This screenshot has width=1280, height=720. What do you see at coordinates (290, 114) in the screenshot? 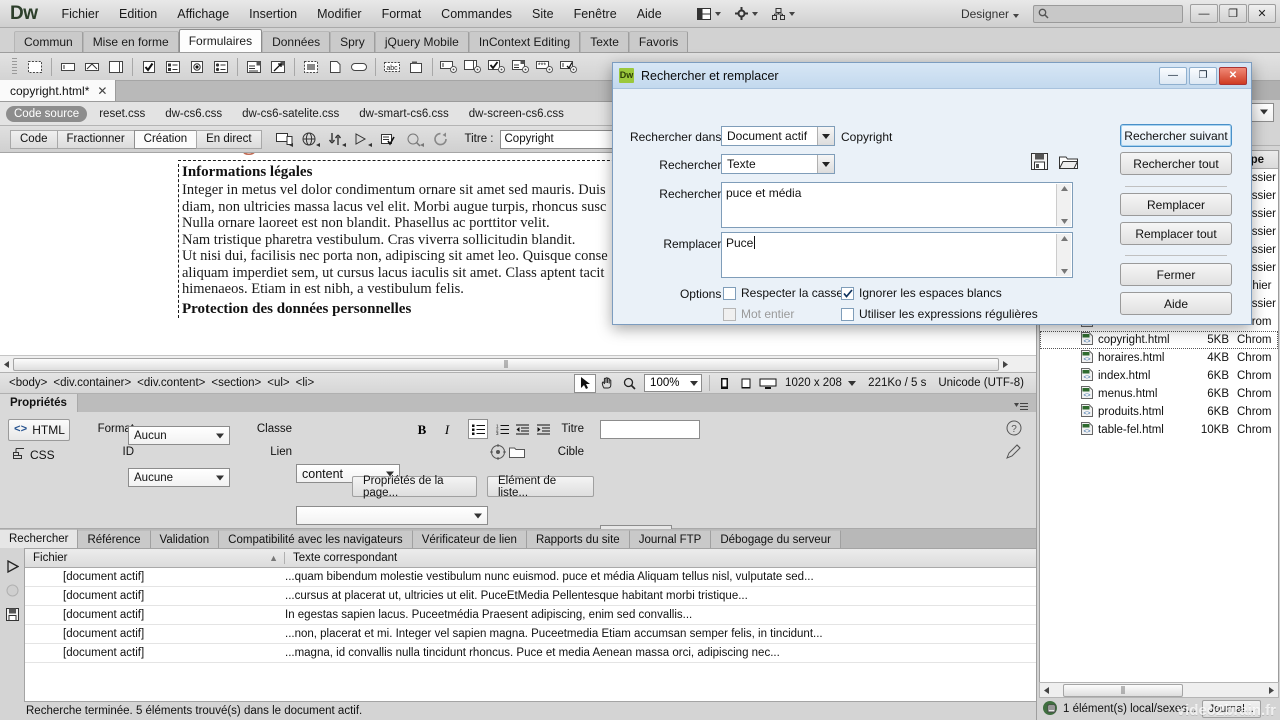
I see `related-file-dw-cs6-satelite-css: dw-cs6-satelite.css` at bounding box center [290, 114].